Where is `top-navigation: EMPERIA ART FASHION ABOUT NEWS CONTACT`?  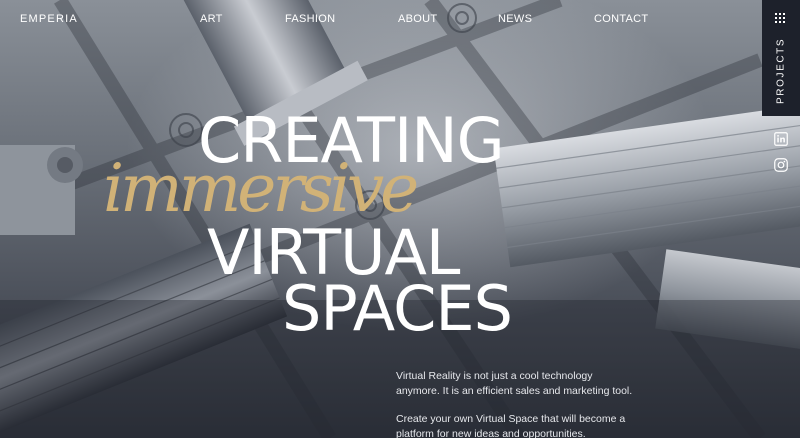 top-navigation: EMPERIA ART FASHION ABOUT NEWS CONTACT is located at coordinates (390, 21).